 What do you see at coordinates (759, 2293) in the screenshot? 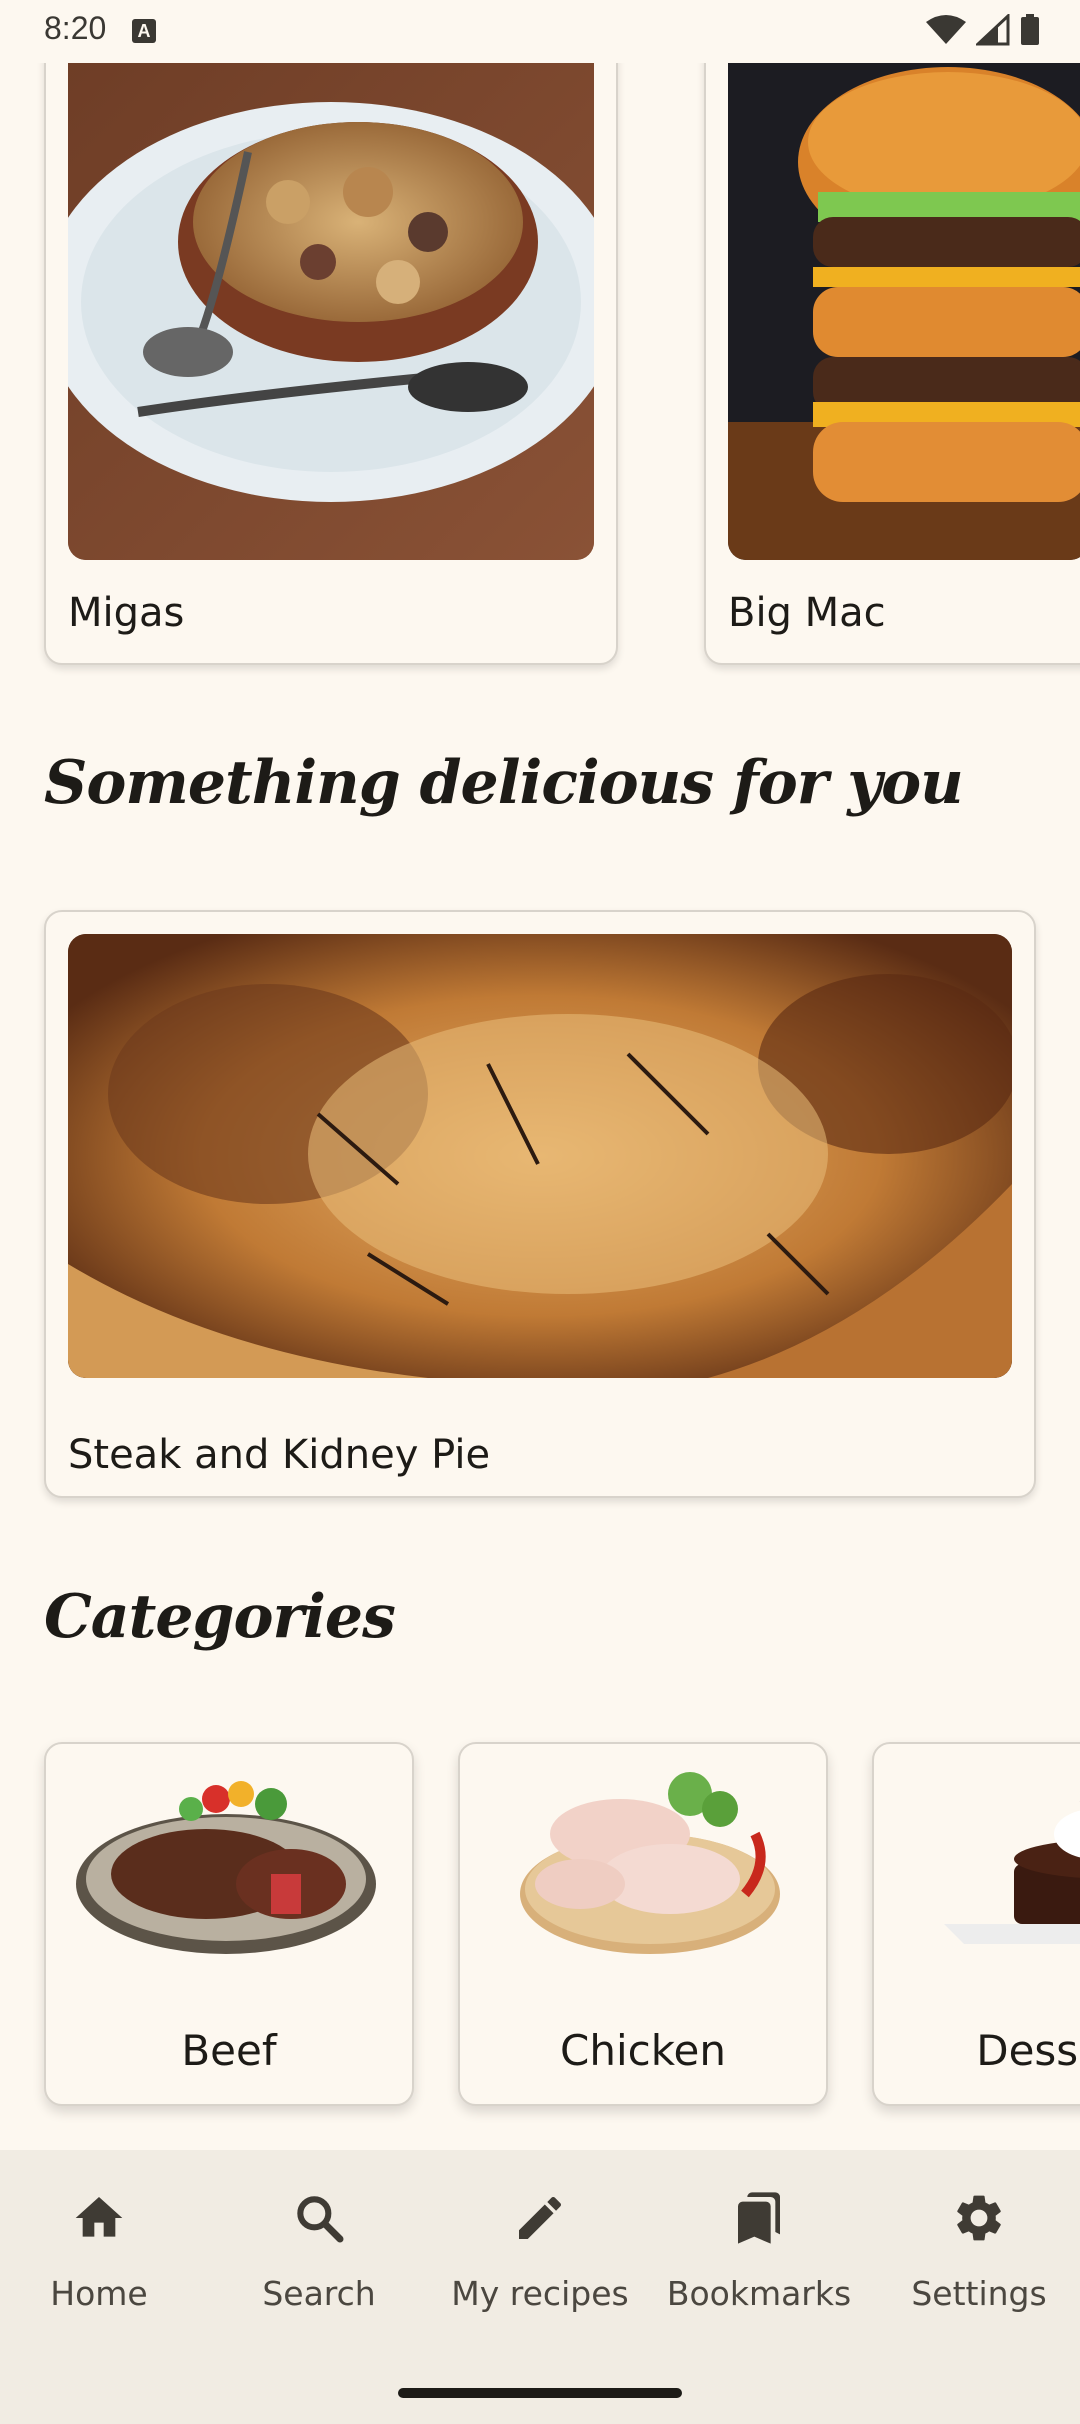
I see `nav-label: Bookmarks` at bounding box center [759, 2293].